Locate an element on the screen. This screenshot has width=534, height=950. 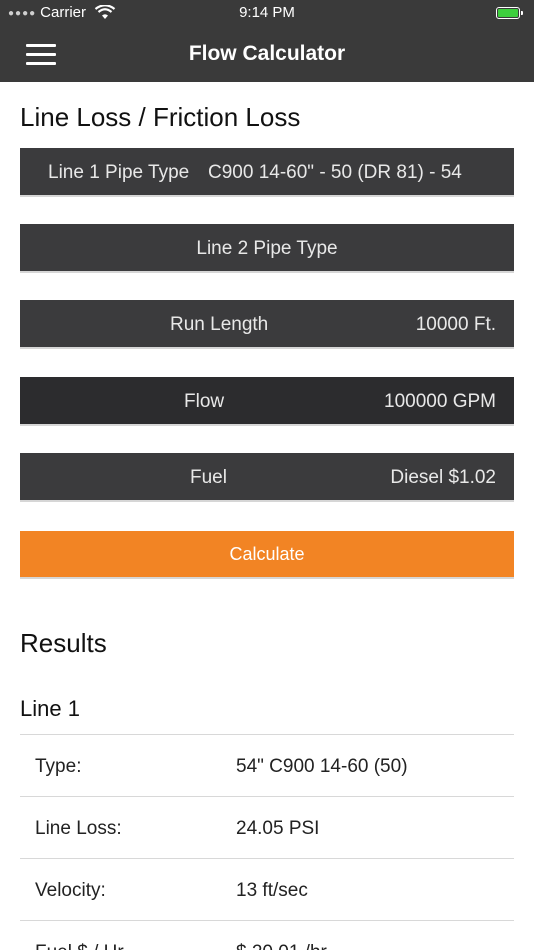
result-row-type: Type: 54" C900 14-60 (50) is located at coordinates (267, 766).